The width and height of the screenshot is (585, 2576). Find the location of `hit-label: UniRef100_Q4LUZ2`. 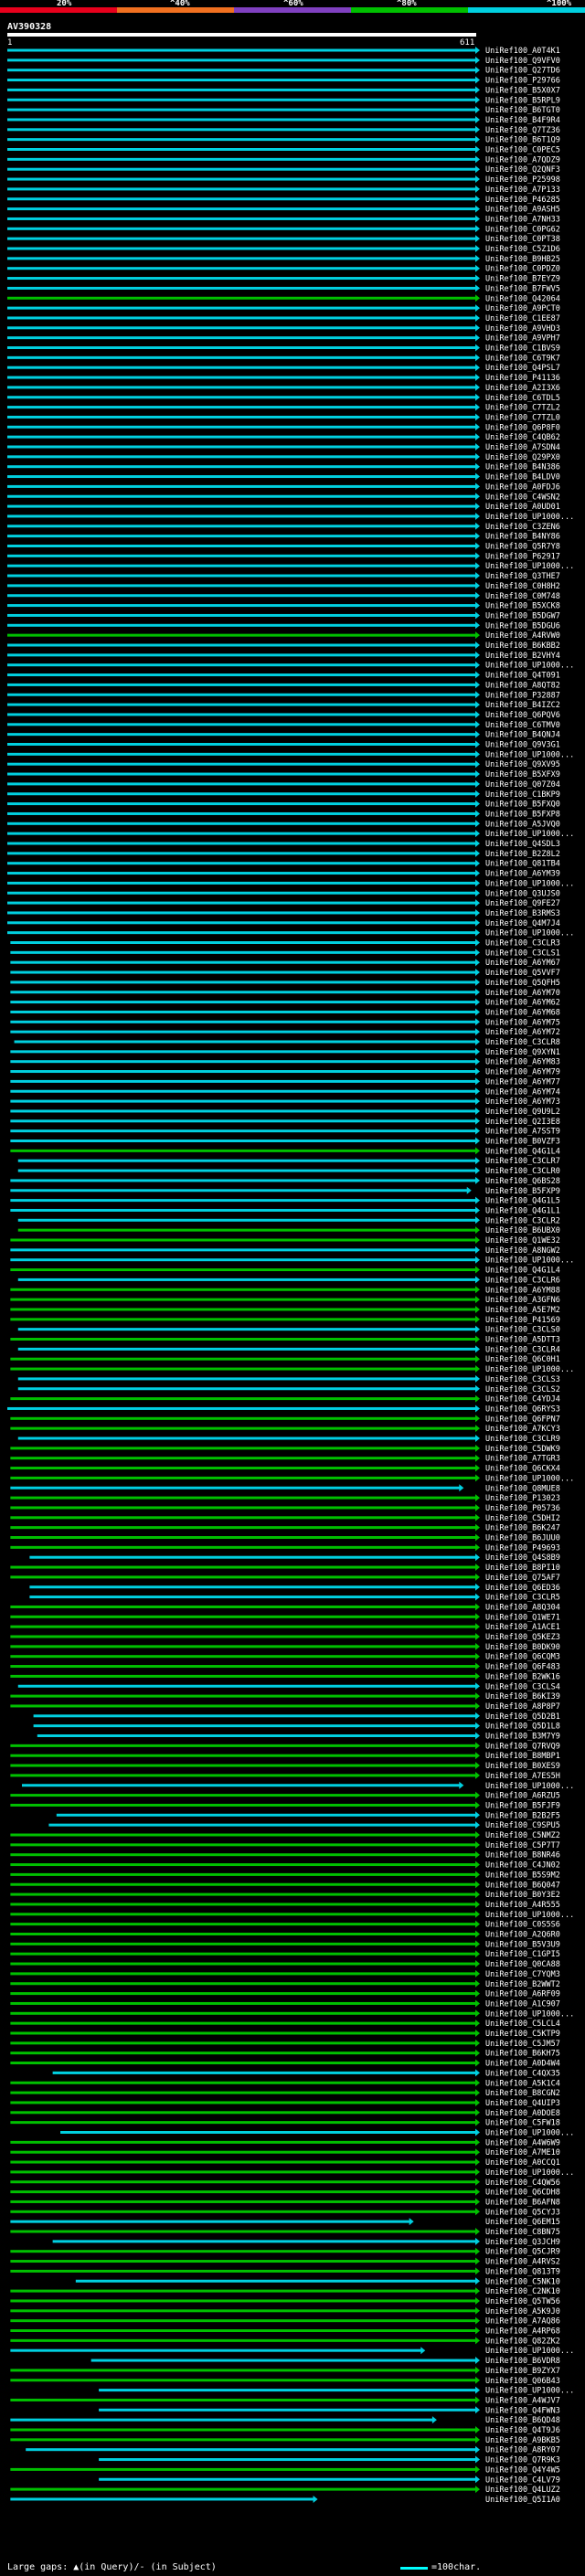

hit-label: UniRef100_Q4LUZ2 is located at coordinates (522, 2490).